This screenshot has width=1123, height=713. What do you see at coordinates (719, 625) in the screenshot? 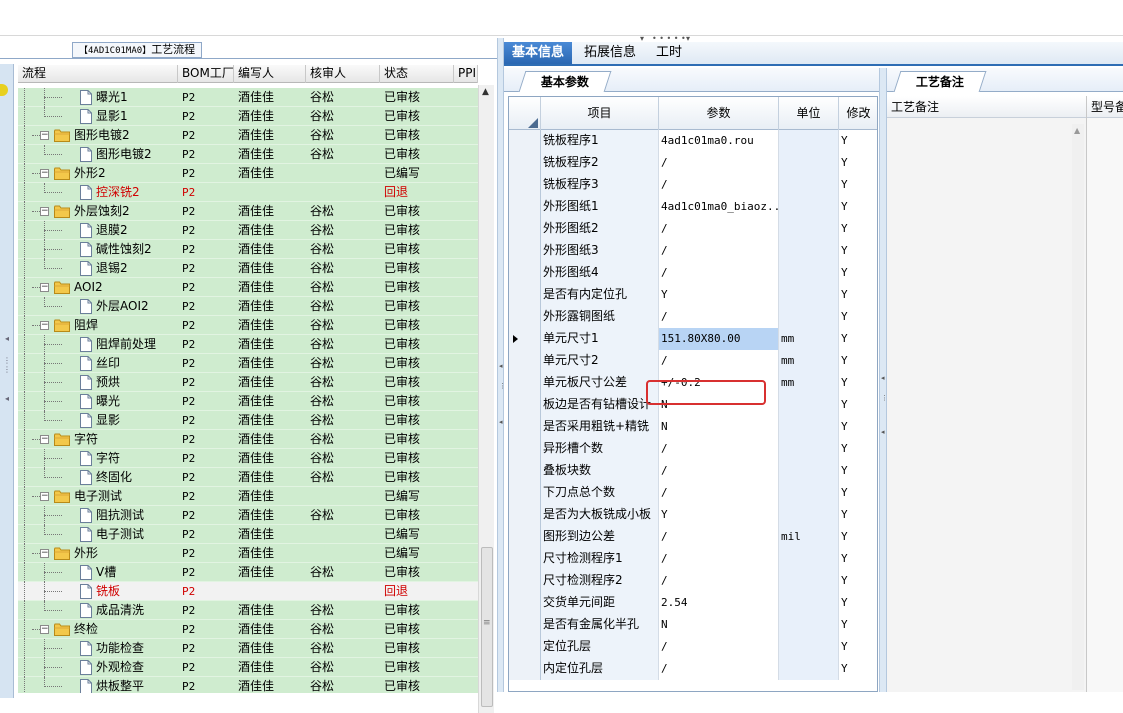
I see `param-value-cell: N` at bounding box center [719, 625].